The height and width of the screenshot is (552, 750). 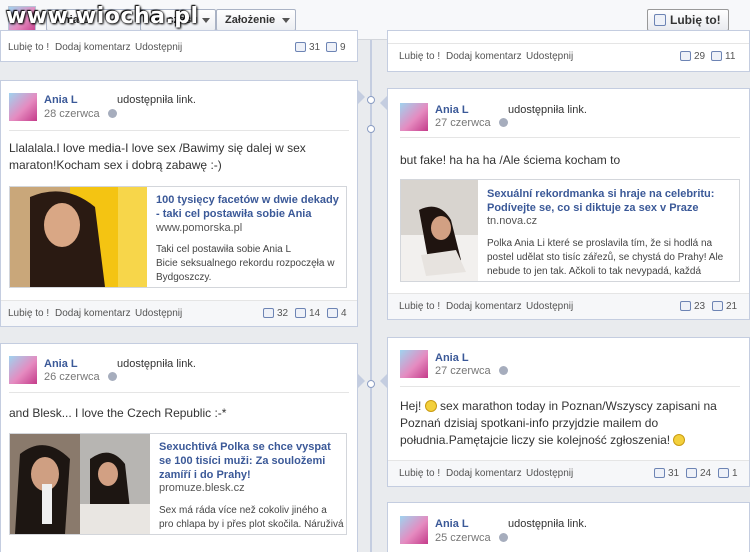 What do you see at coordinates (275, 313) in the screenshot?
I see `like-count: 32` at bounding box center [275, 313].